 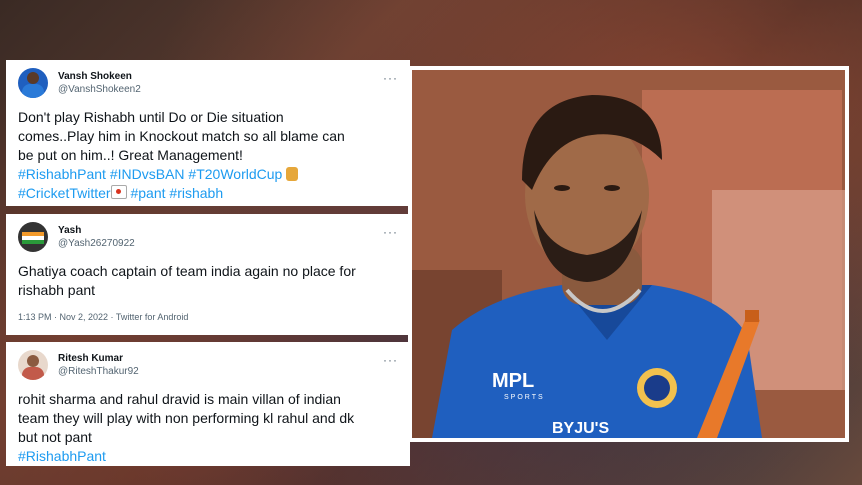 I want to click on display-name: Yash, so click(x=220, y=230).